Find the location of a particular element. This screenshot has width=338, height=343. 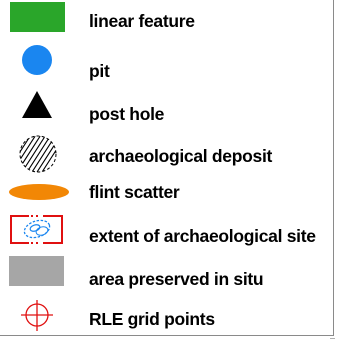

legend-frame-bottom-edge is located at coordinates (167, 335).